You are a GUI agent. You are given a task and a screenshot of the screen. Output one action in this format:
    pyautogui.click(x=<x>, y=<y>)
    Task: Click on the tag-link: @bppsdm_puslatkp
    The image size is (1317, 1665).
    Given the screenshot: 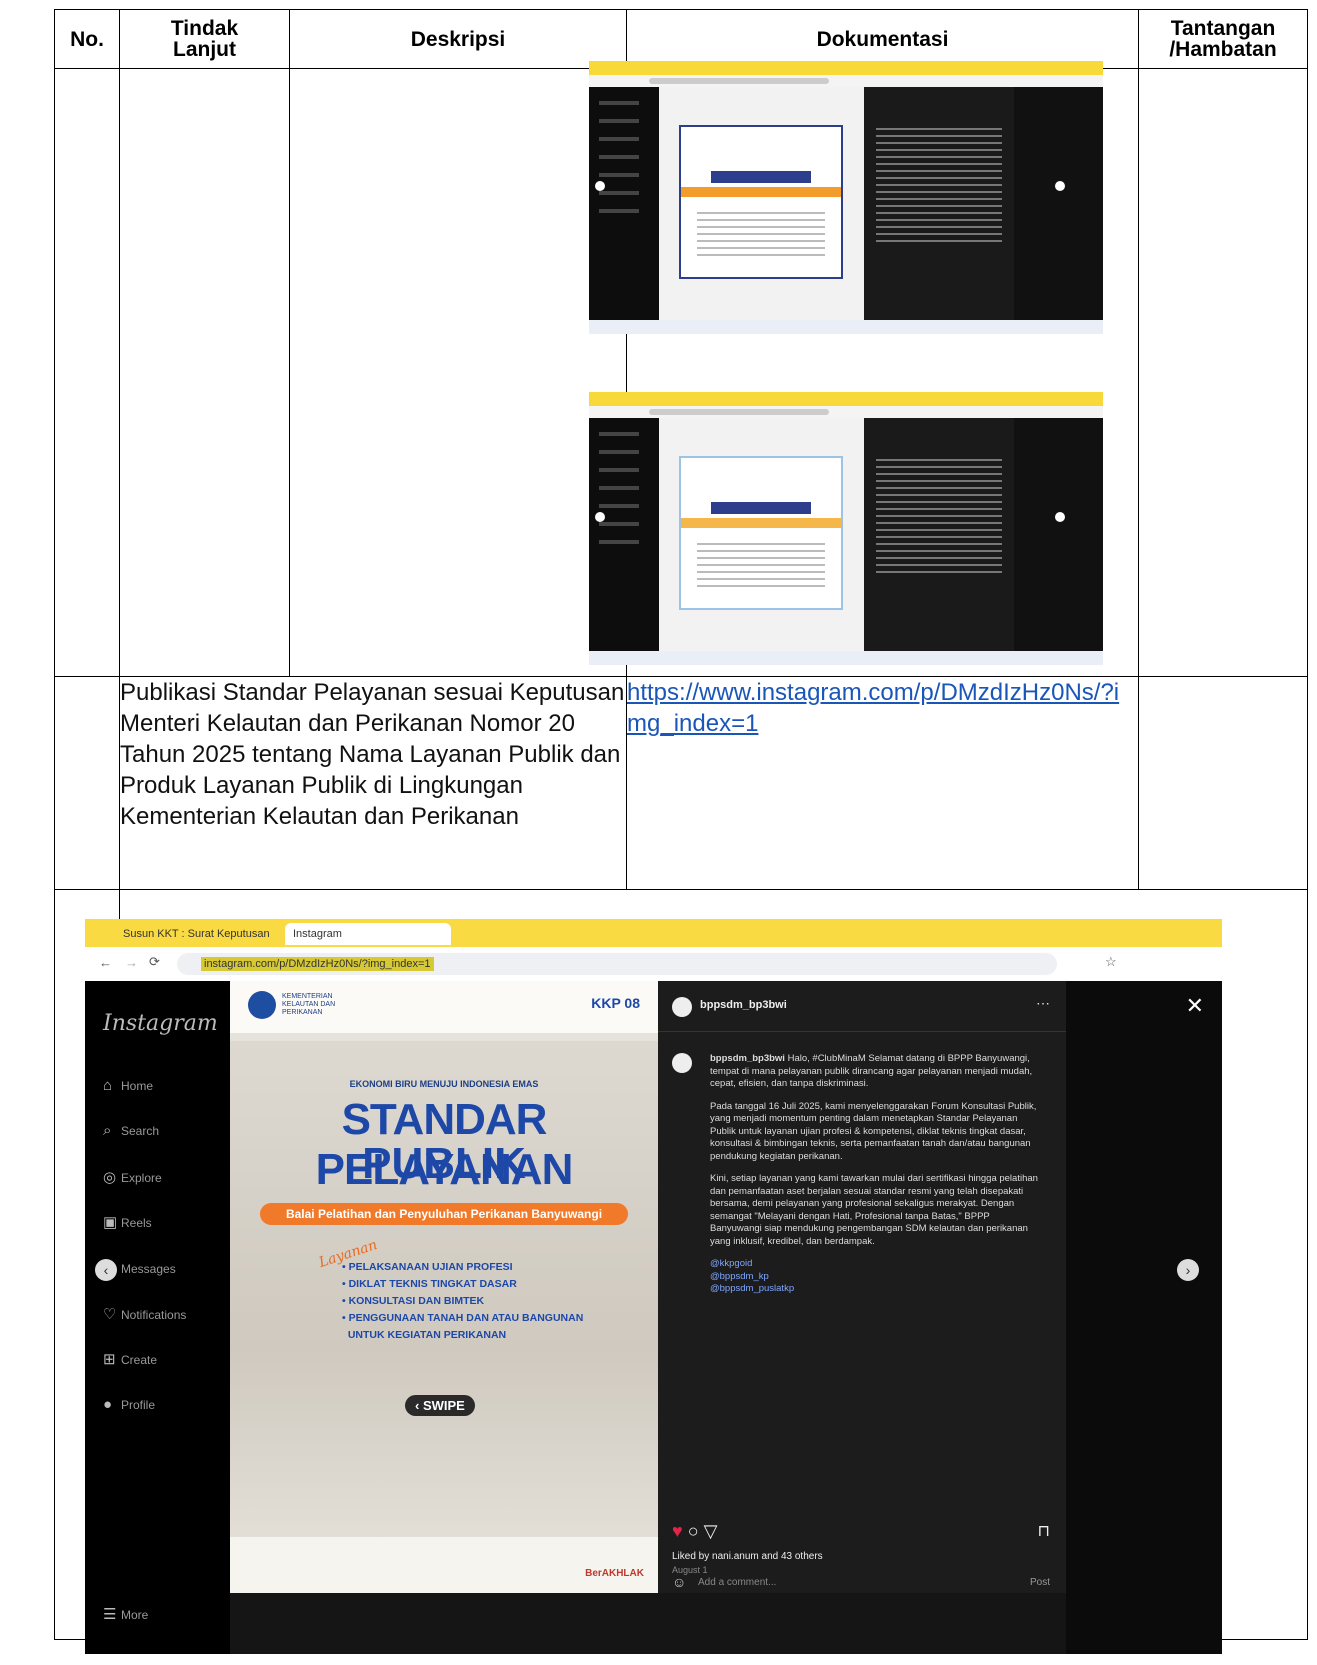 What is the action you would take?
    pyautogui.click(x=875, y=1289)
    